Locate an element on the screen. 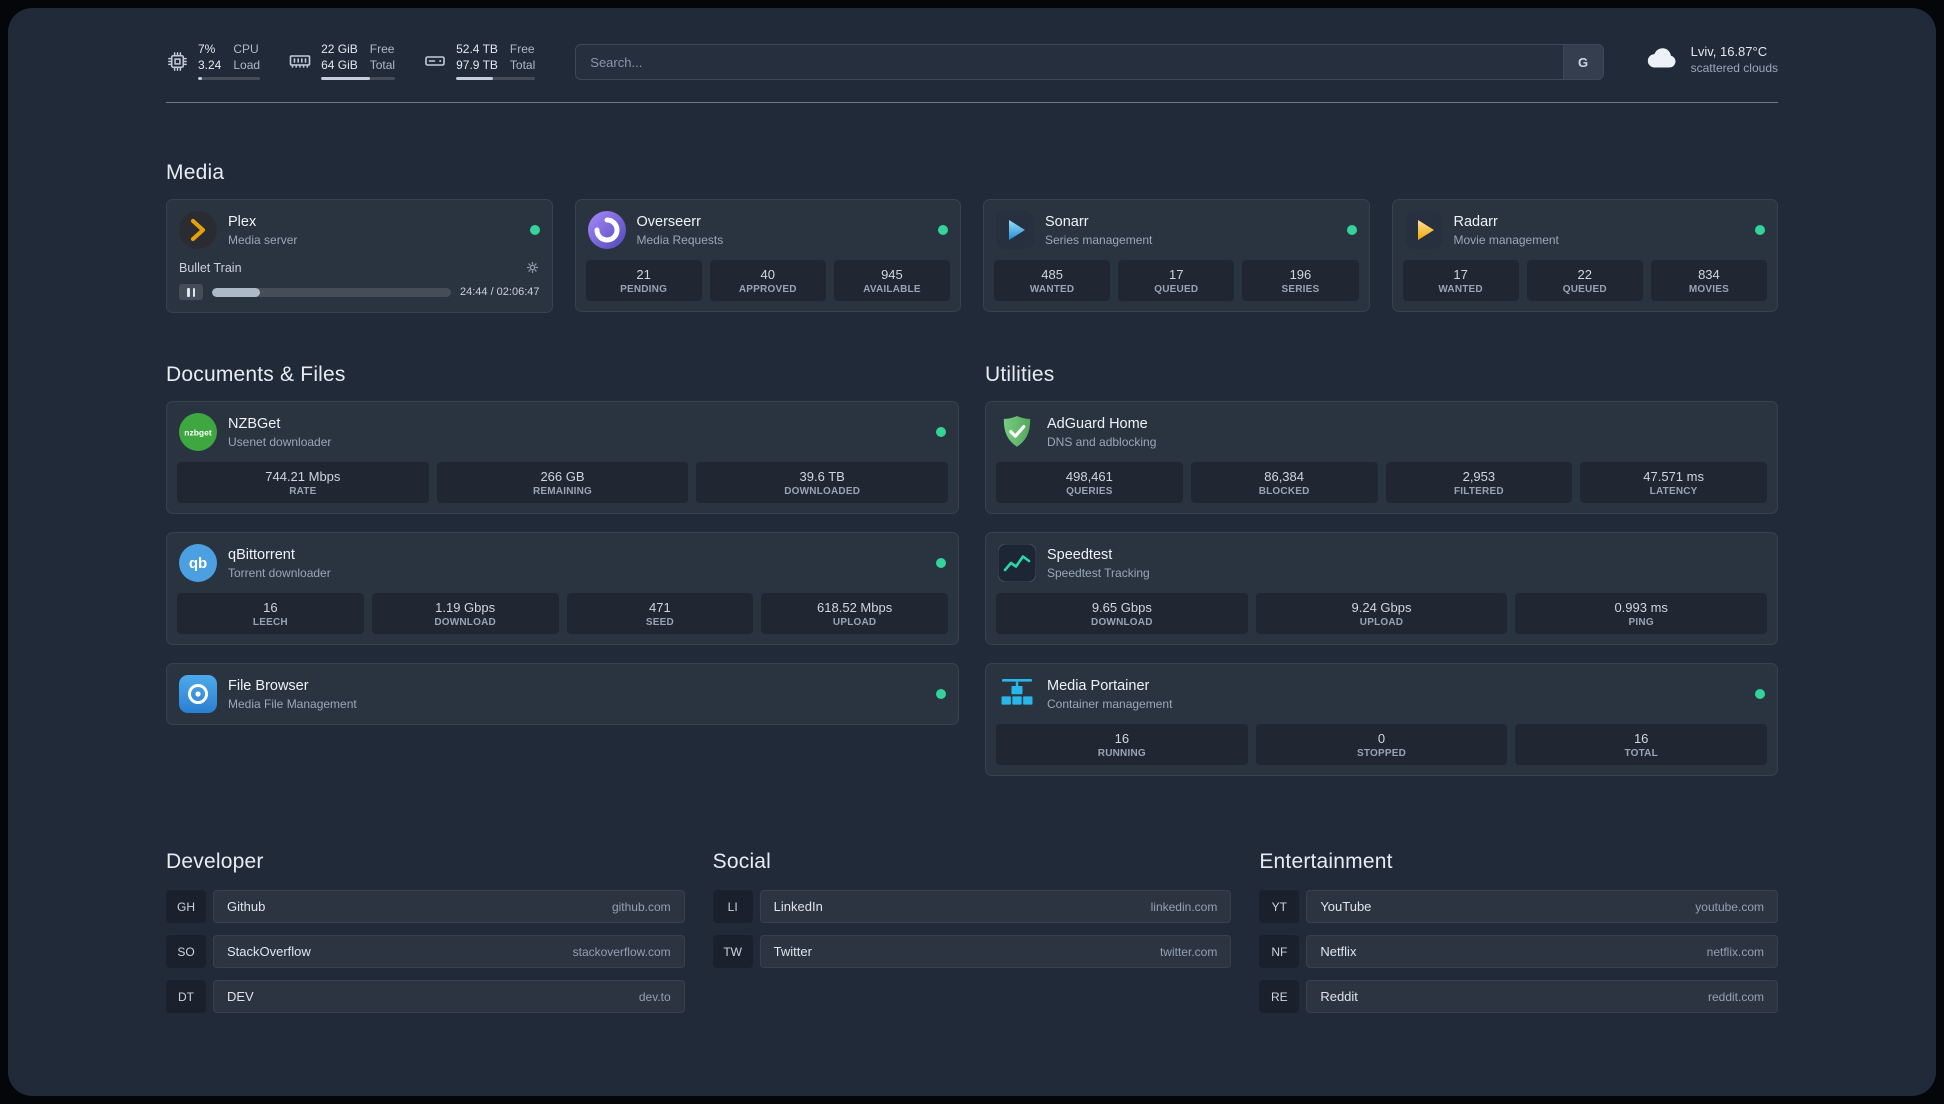 Image resolution: width=1944 pixels, height=1104 pixels. bookmark-abbr: TW is located at coordinates (732, 952).